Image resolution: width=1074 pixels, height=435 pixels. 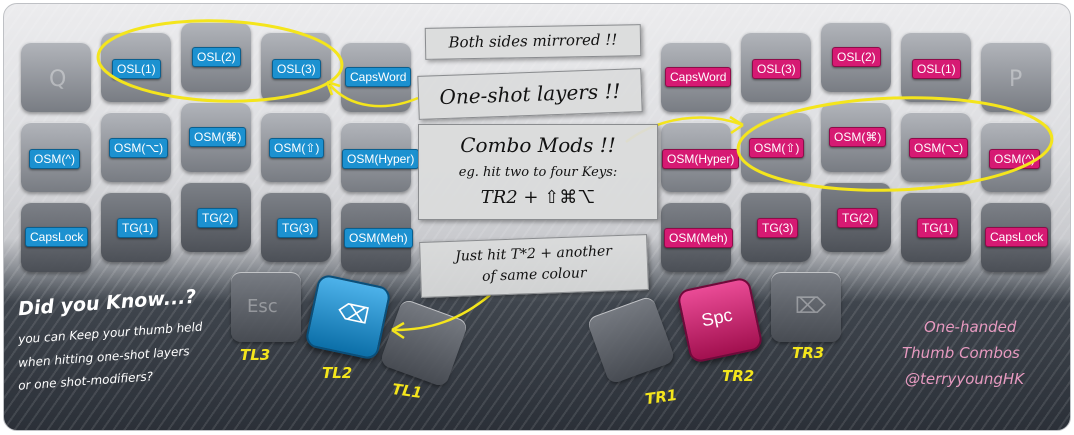 I want to click on arrow-combo-head, so click(x=736, y=125).